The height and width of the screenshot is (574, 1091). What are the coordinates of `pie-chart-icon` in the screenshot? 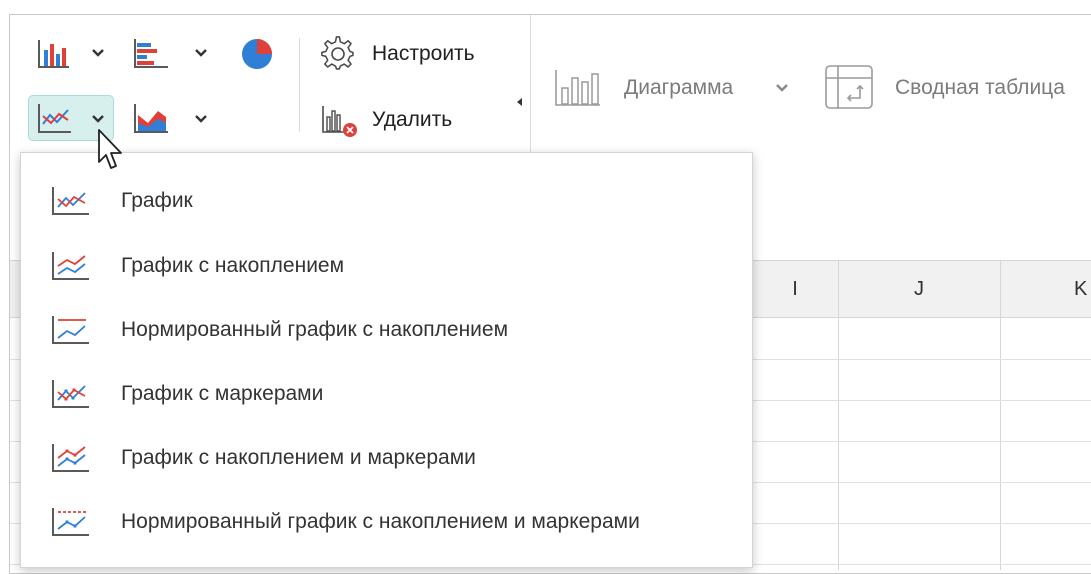 It's located at (257, 54).